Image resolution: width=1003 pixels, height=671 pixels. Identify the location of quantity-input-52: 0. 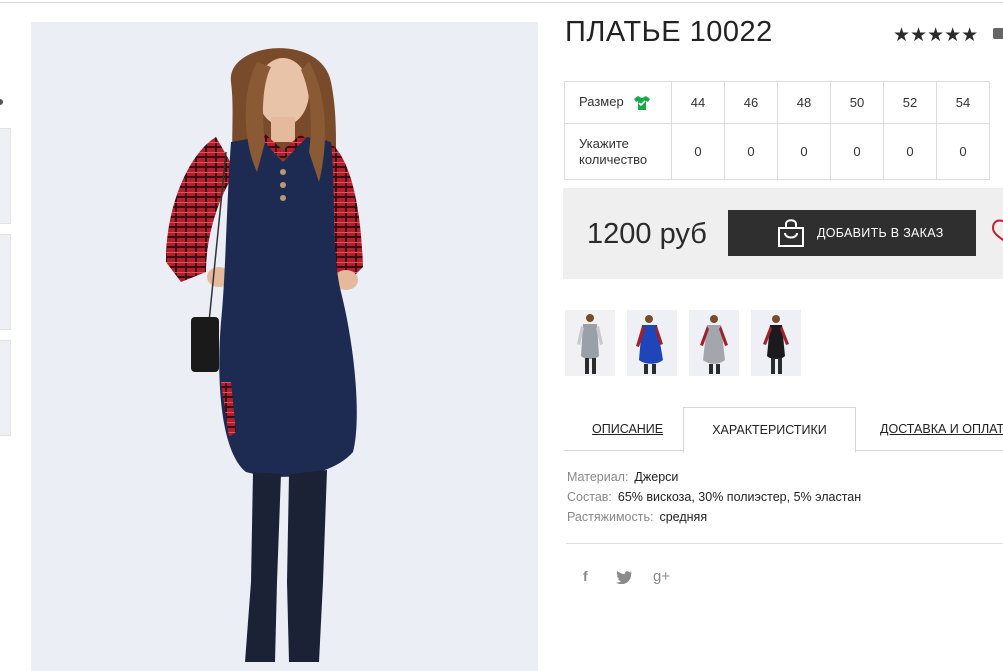
(910, 151).